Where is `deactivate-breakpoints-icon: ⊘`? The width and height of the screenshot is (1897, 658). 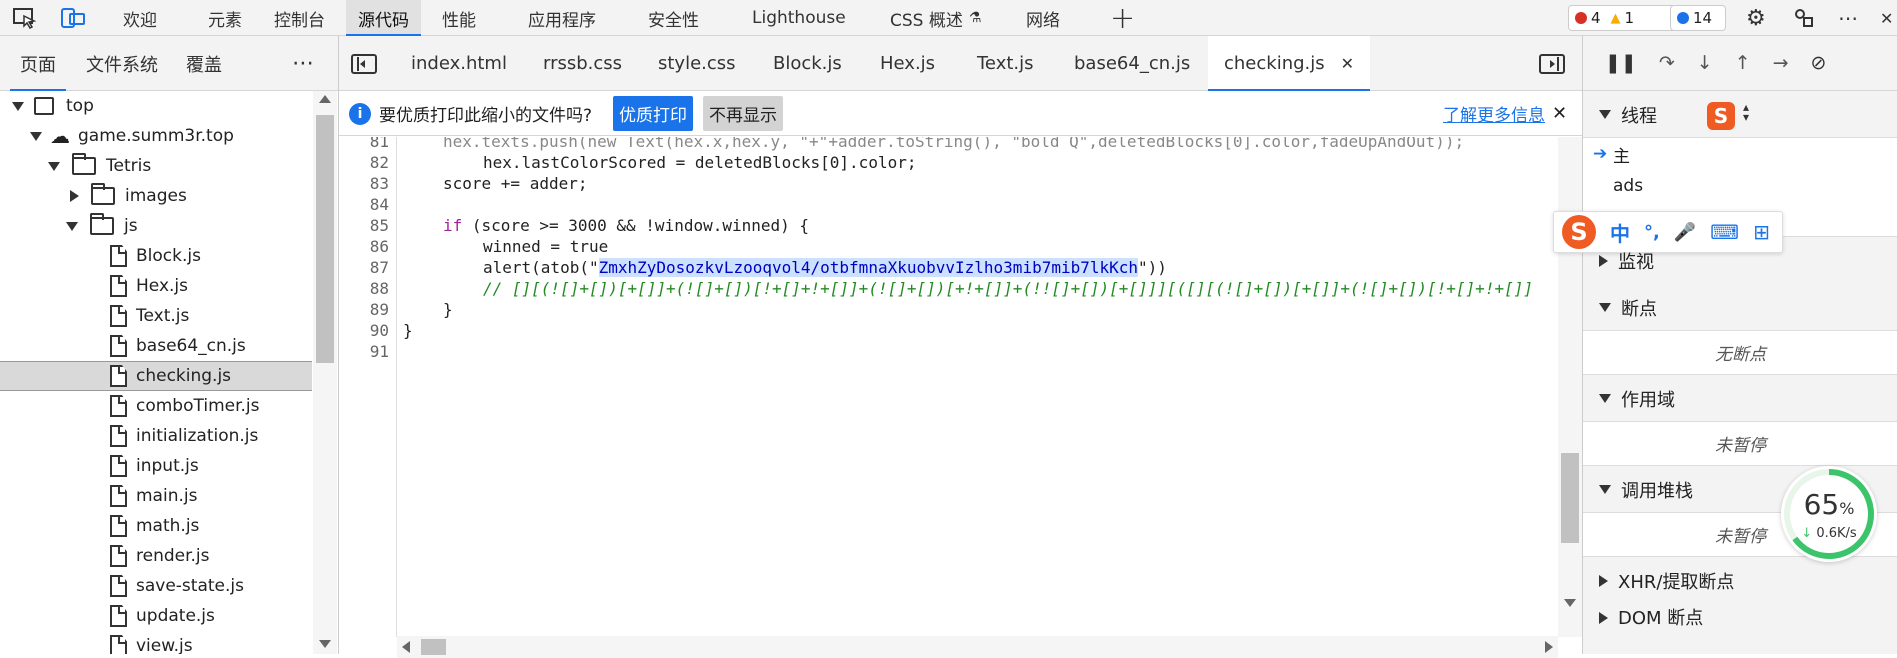 deactivate-breakpoints-icon: ⊘ is located at coordinates (1819, 63).